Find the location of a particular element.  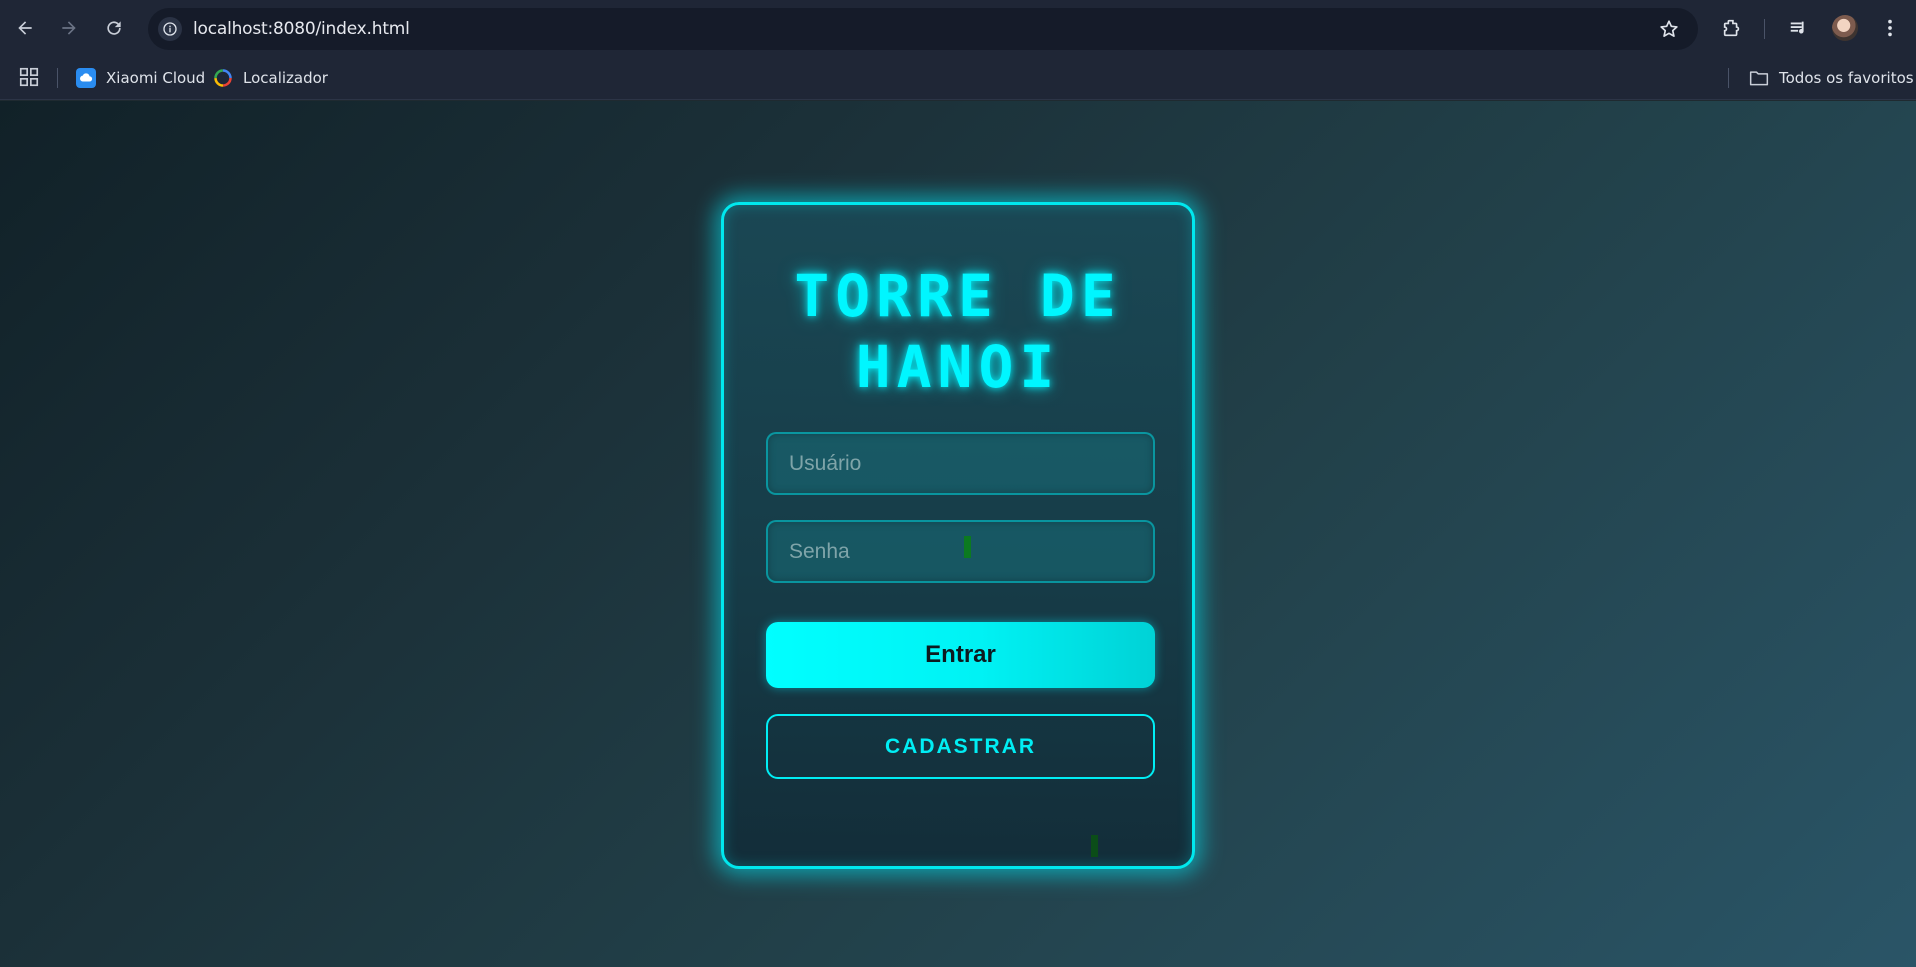

all-bookmarks-folder: Todos os favoritos is located at coordinates (1831, 78).